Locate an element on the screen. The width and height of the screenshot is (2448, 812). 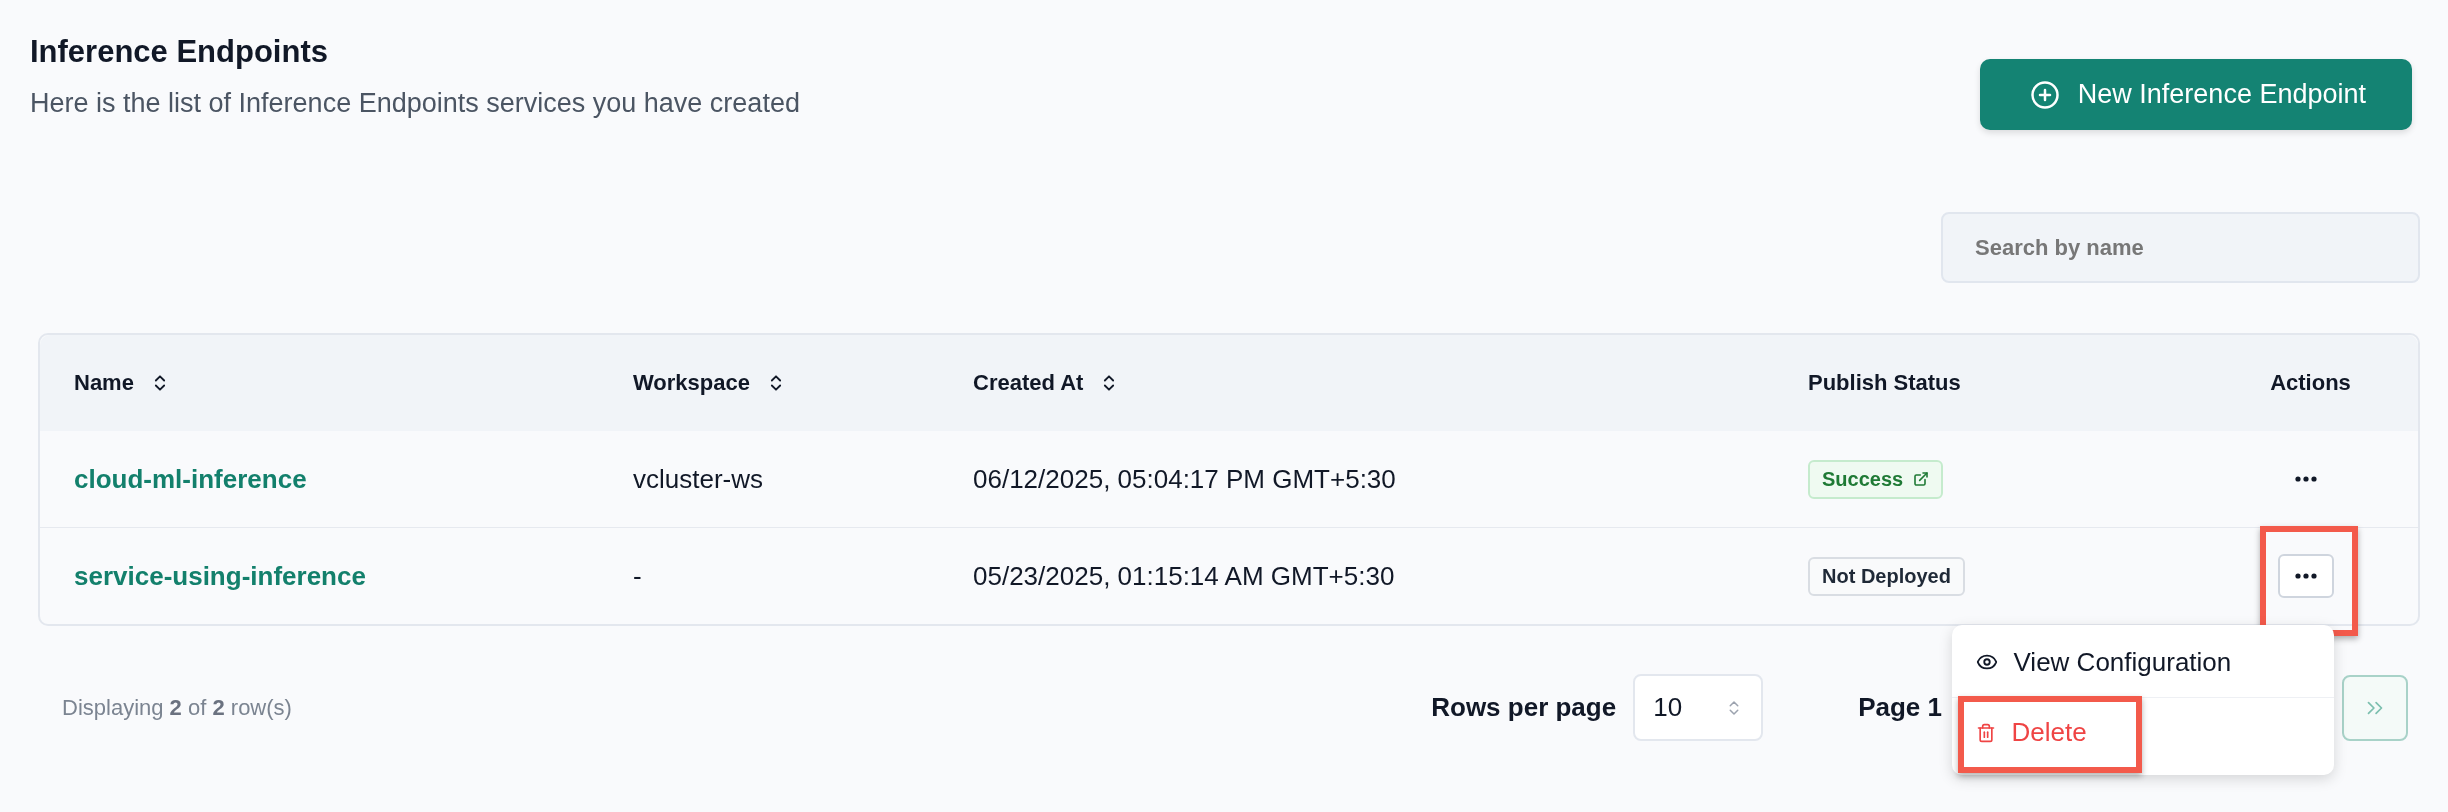
column-header: Actions is located at coordinates (2310, 383).